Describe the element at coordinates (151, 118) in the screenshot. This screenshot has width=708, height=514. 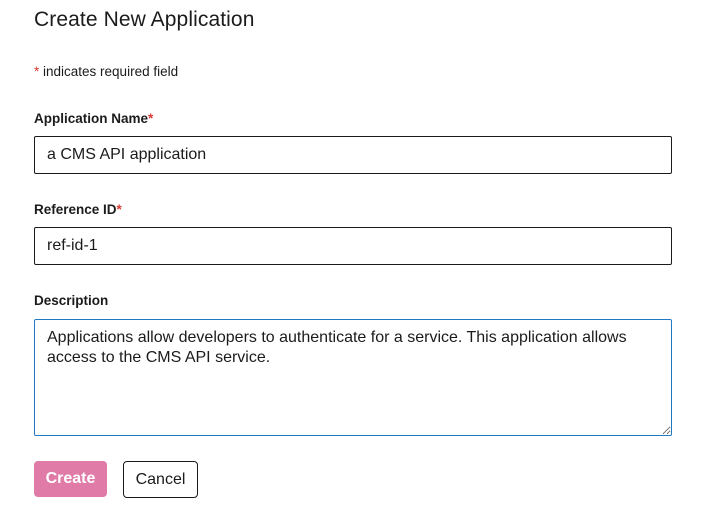
I see `application-name-required-marker: *` at that location.